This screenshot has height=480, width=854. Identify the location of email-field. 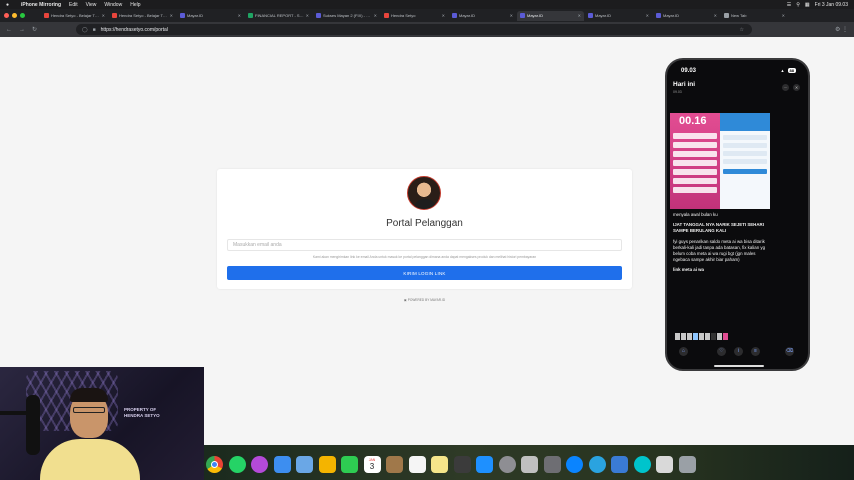
(424, 245).